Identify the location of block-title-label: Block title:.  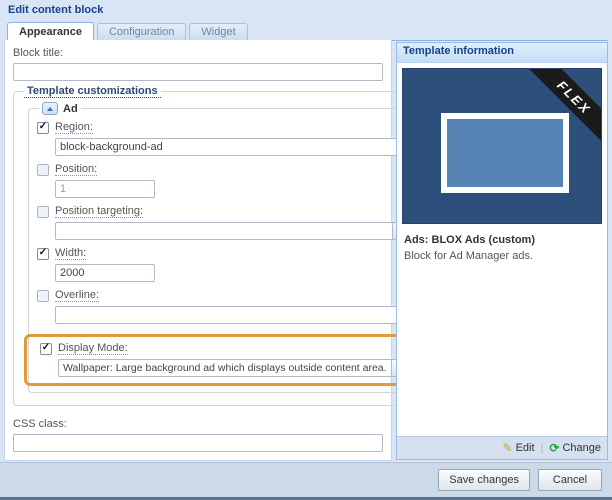
(38, 53).